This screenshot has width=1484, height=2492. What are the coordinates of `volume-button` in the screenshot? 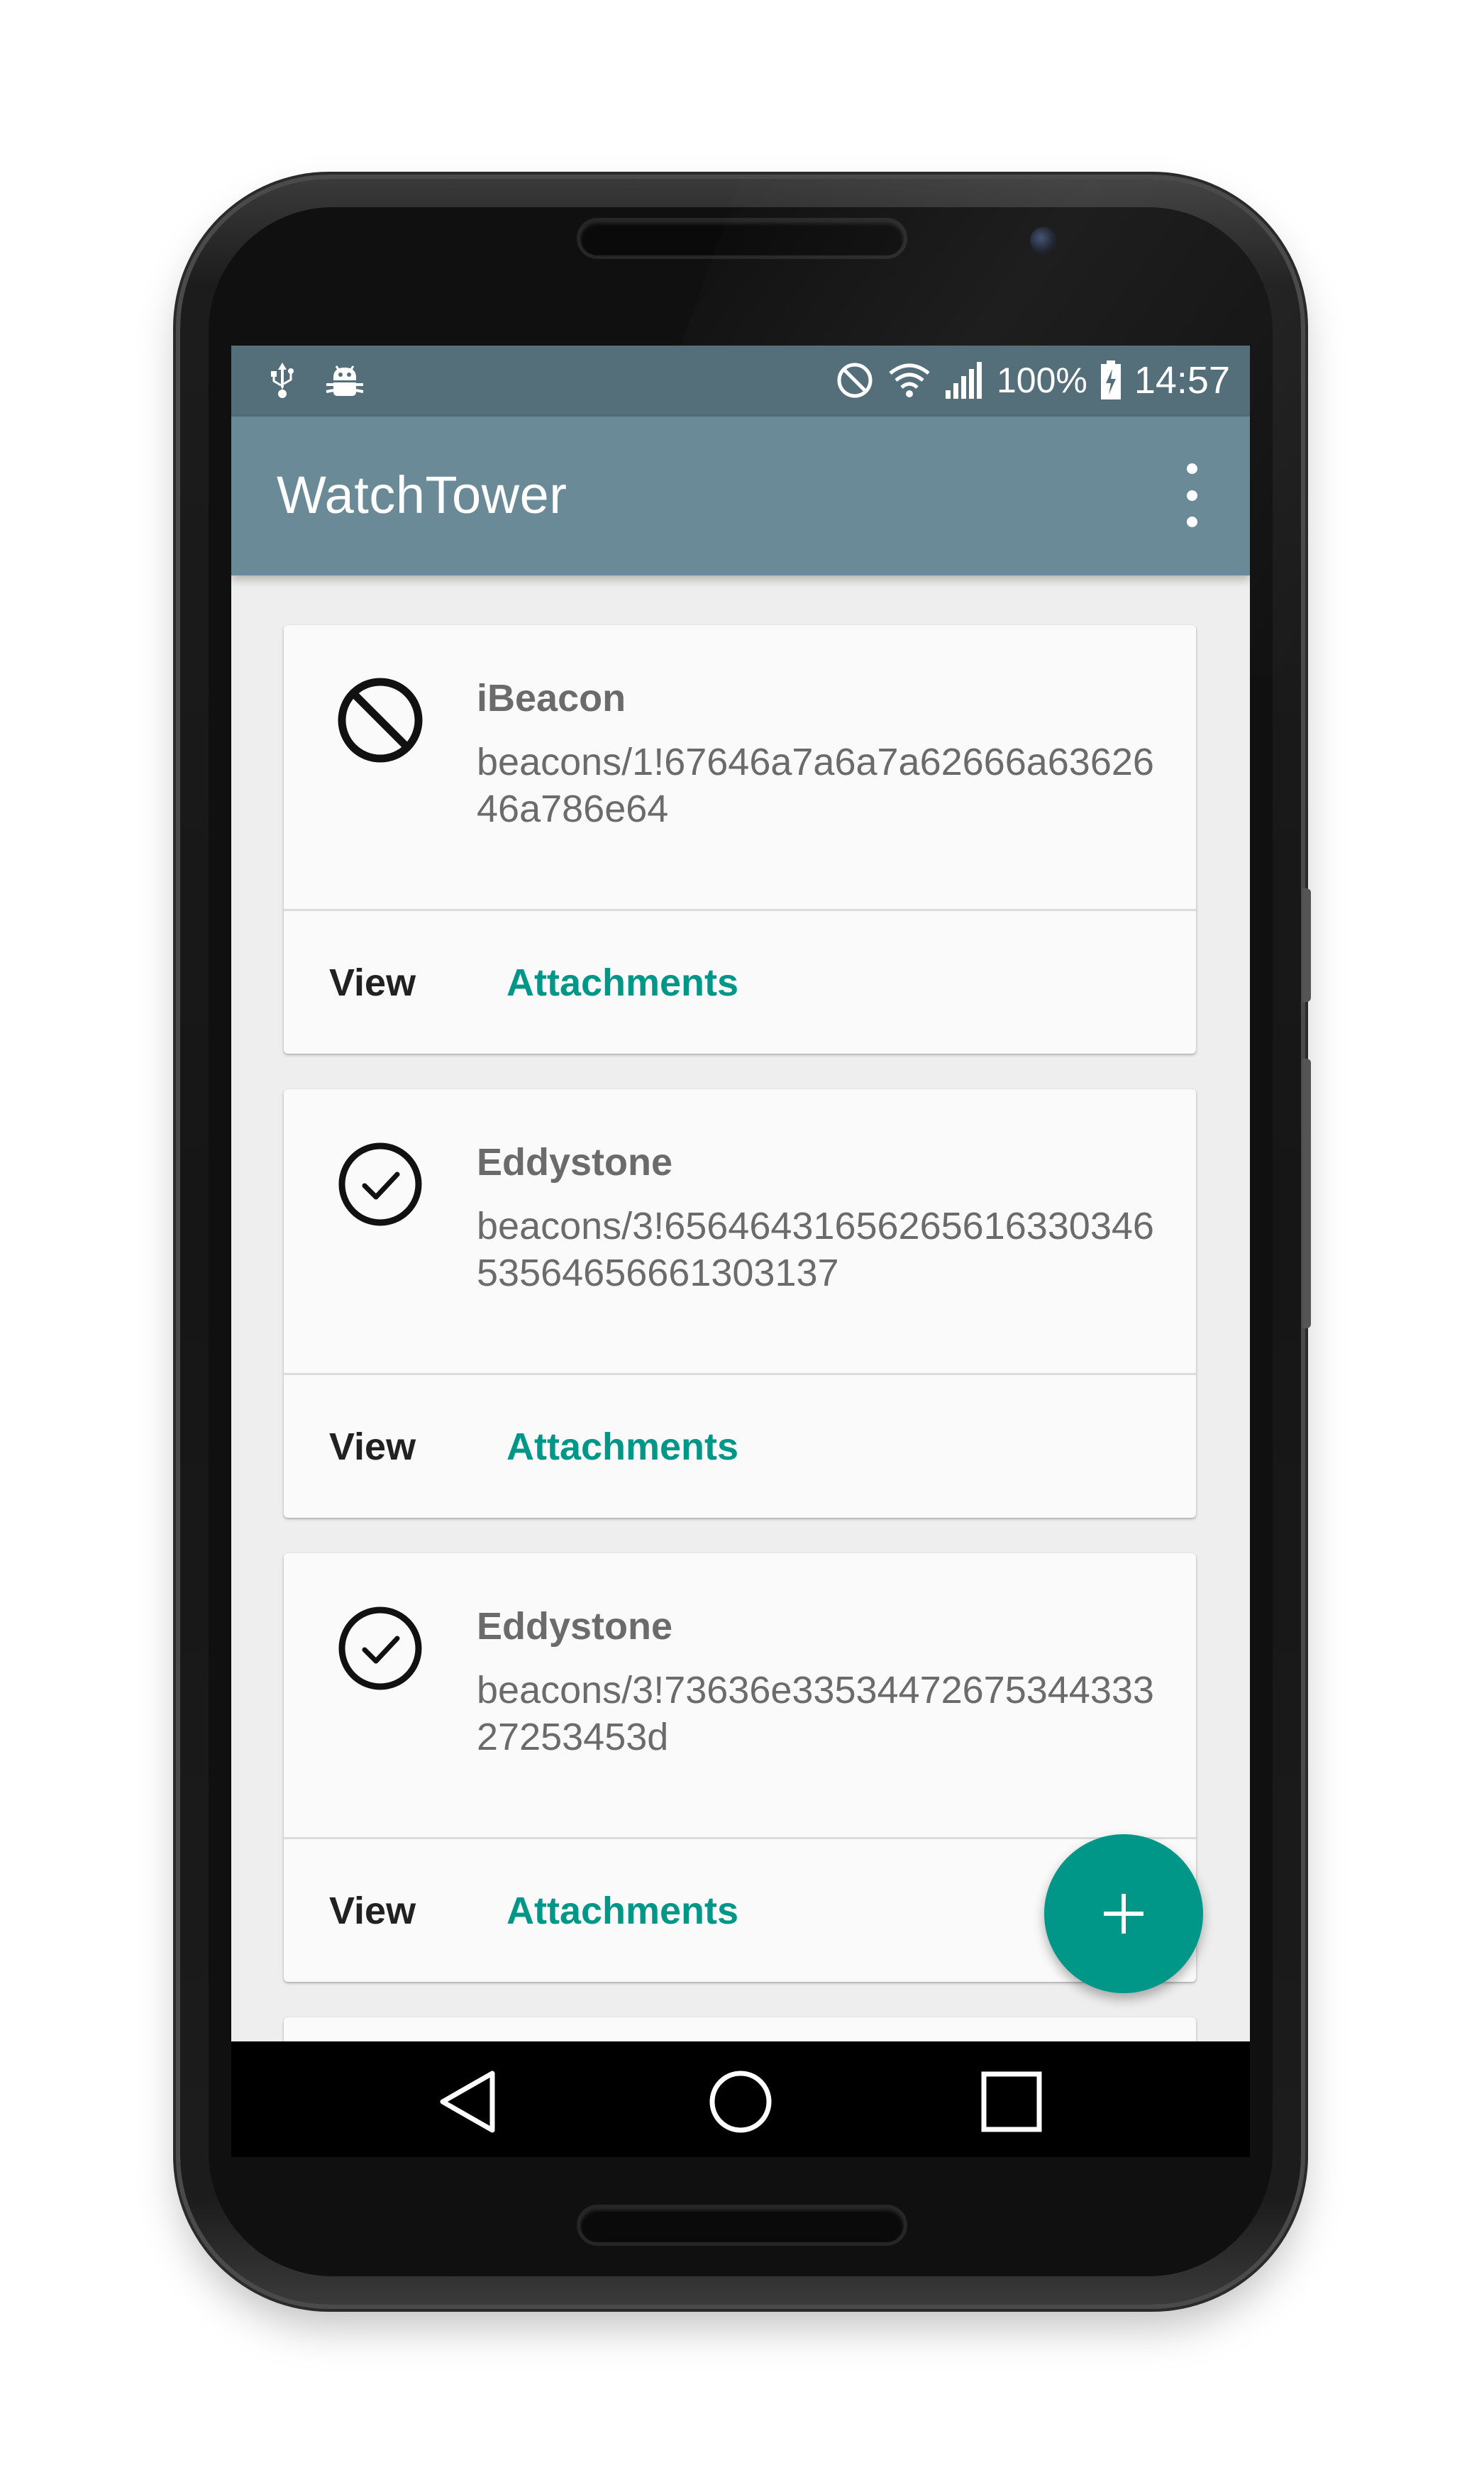 It's located at (1306, 945).